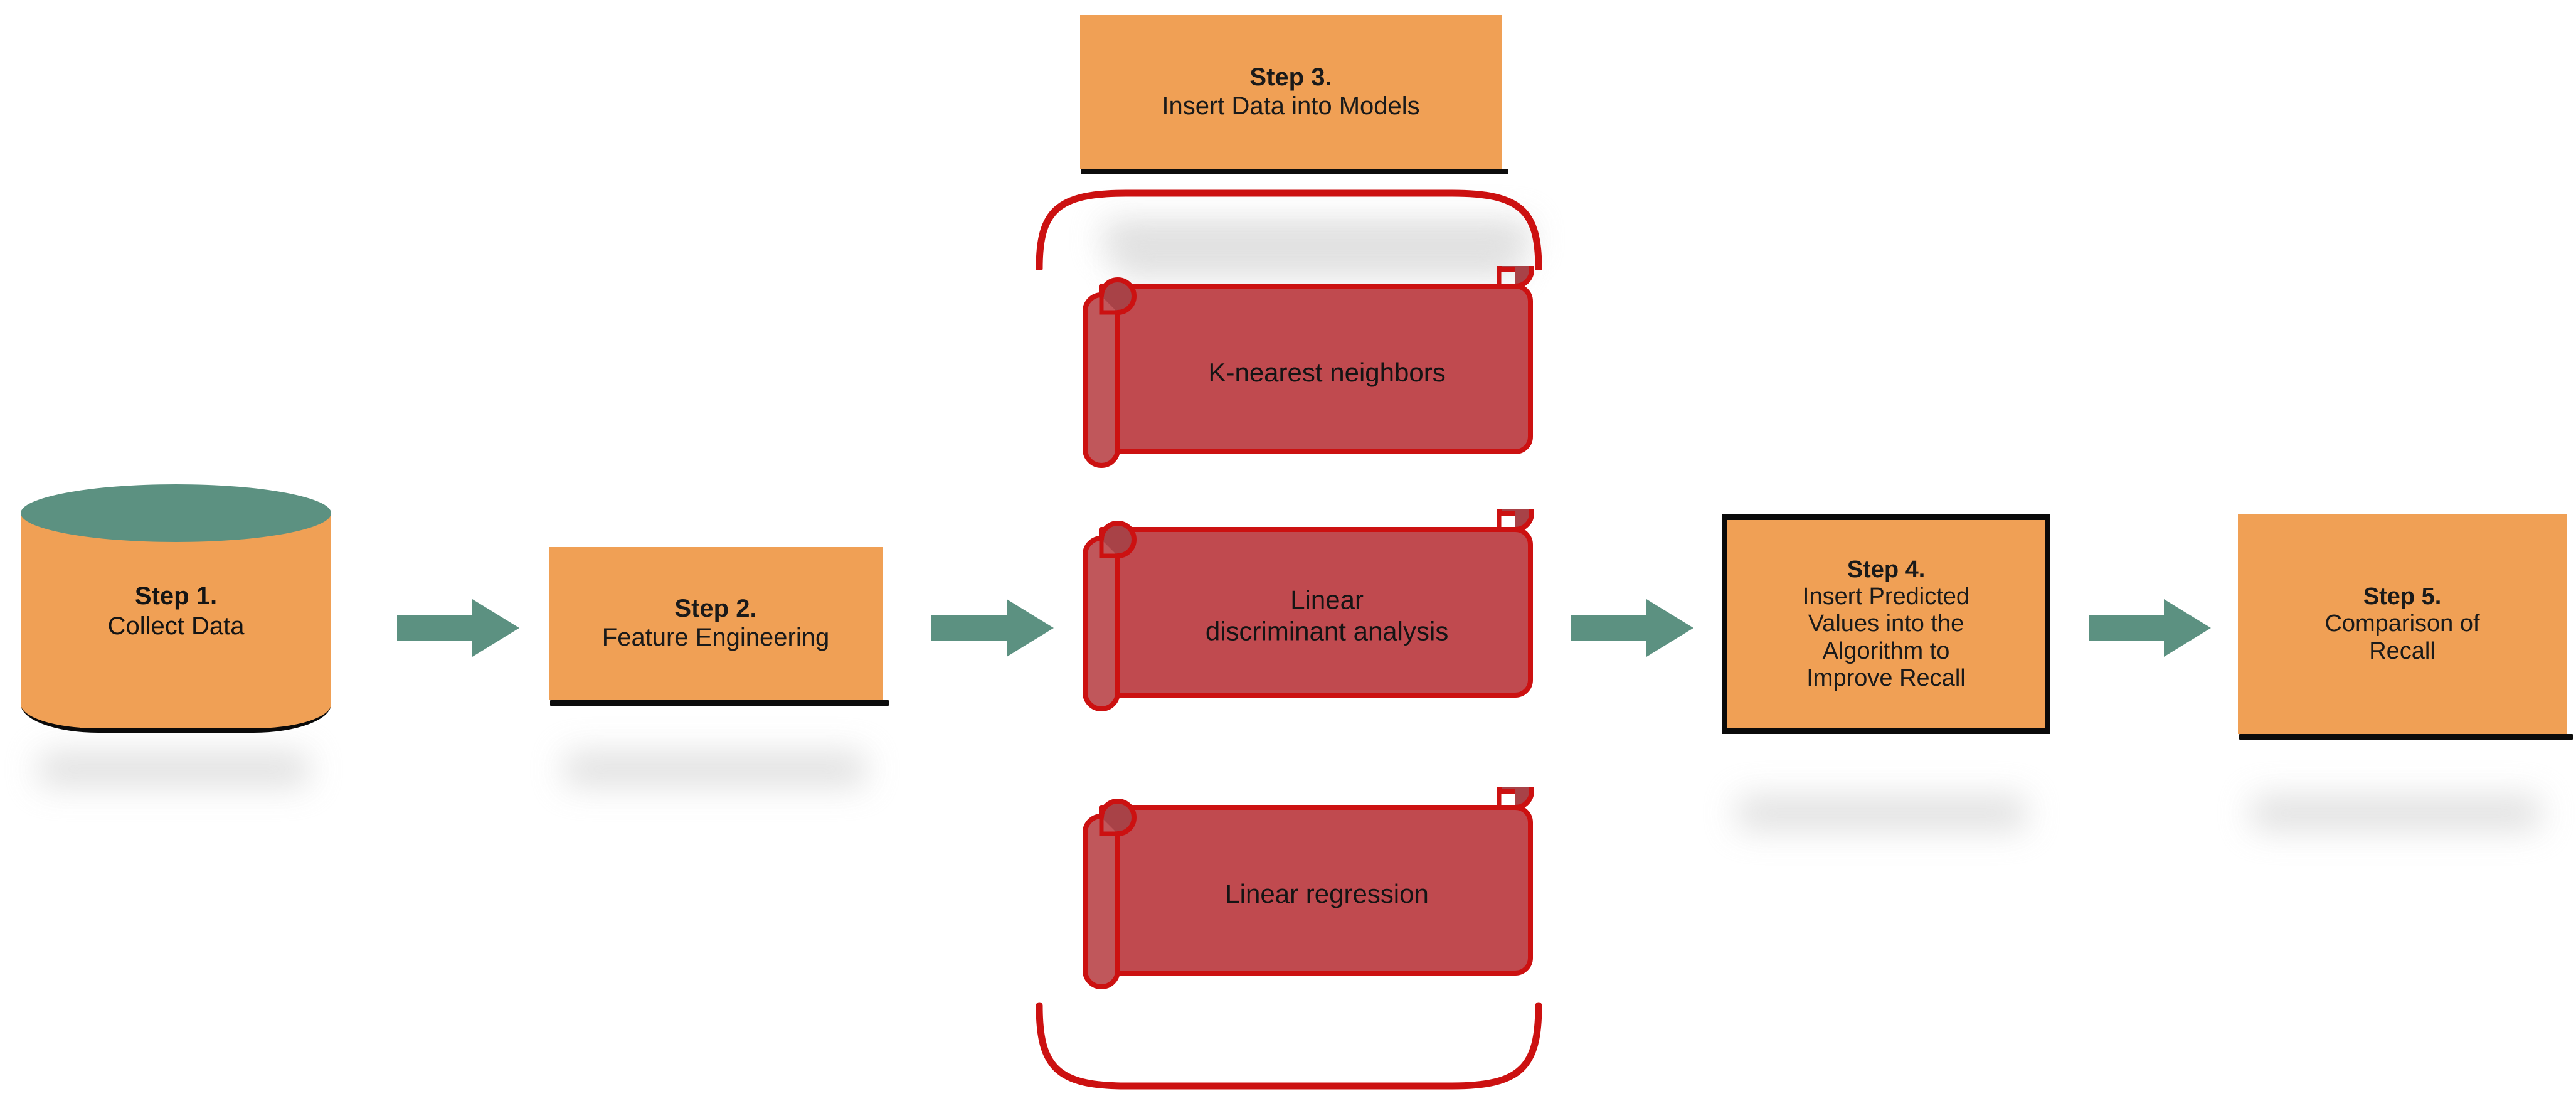  What do you see at coordinates (716, 637) in the screenshot?
I see `step2-body: Feature Engineering` at bounding box center [716, 637].